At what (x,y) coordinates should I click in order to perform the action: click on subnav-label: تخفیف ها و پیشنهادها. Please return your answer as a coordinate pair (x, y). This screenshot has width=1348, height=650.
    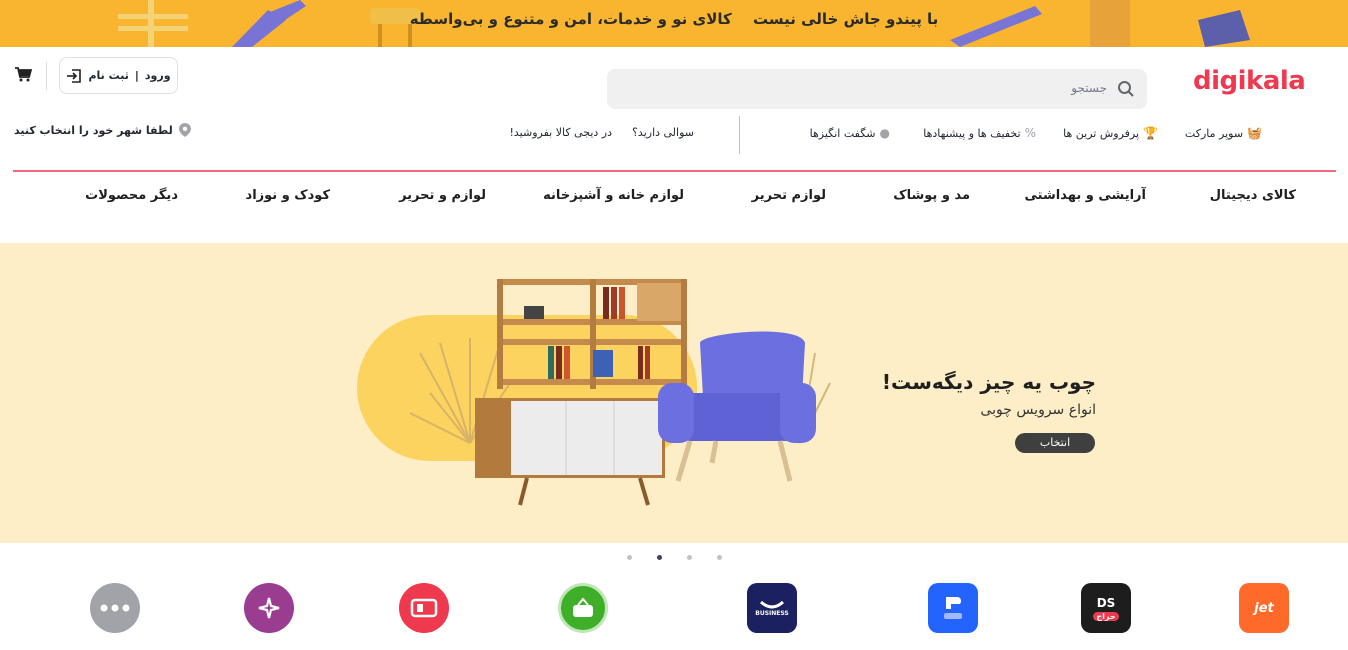
    Looking at the image, I should click on (972, 133).